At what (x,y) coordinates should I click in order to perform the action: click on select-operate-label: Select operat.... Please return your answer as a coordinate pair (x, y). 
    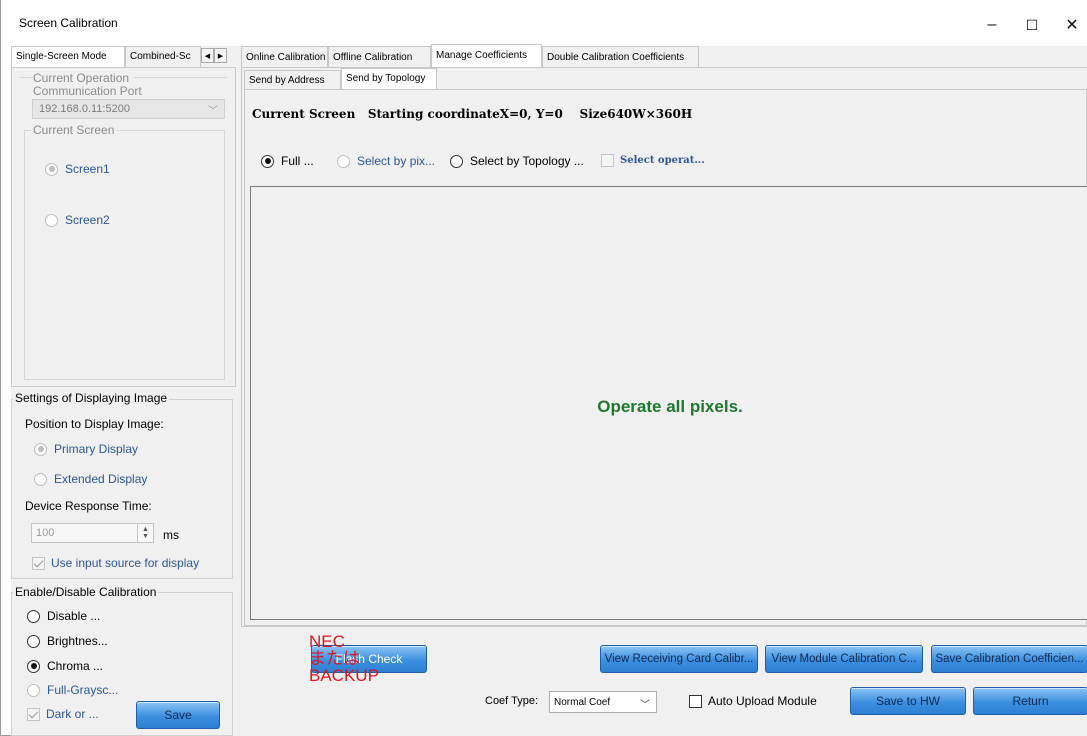
    Looking at the image, I should click on (662, 160).